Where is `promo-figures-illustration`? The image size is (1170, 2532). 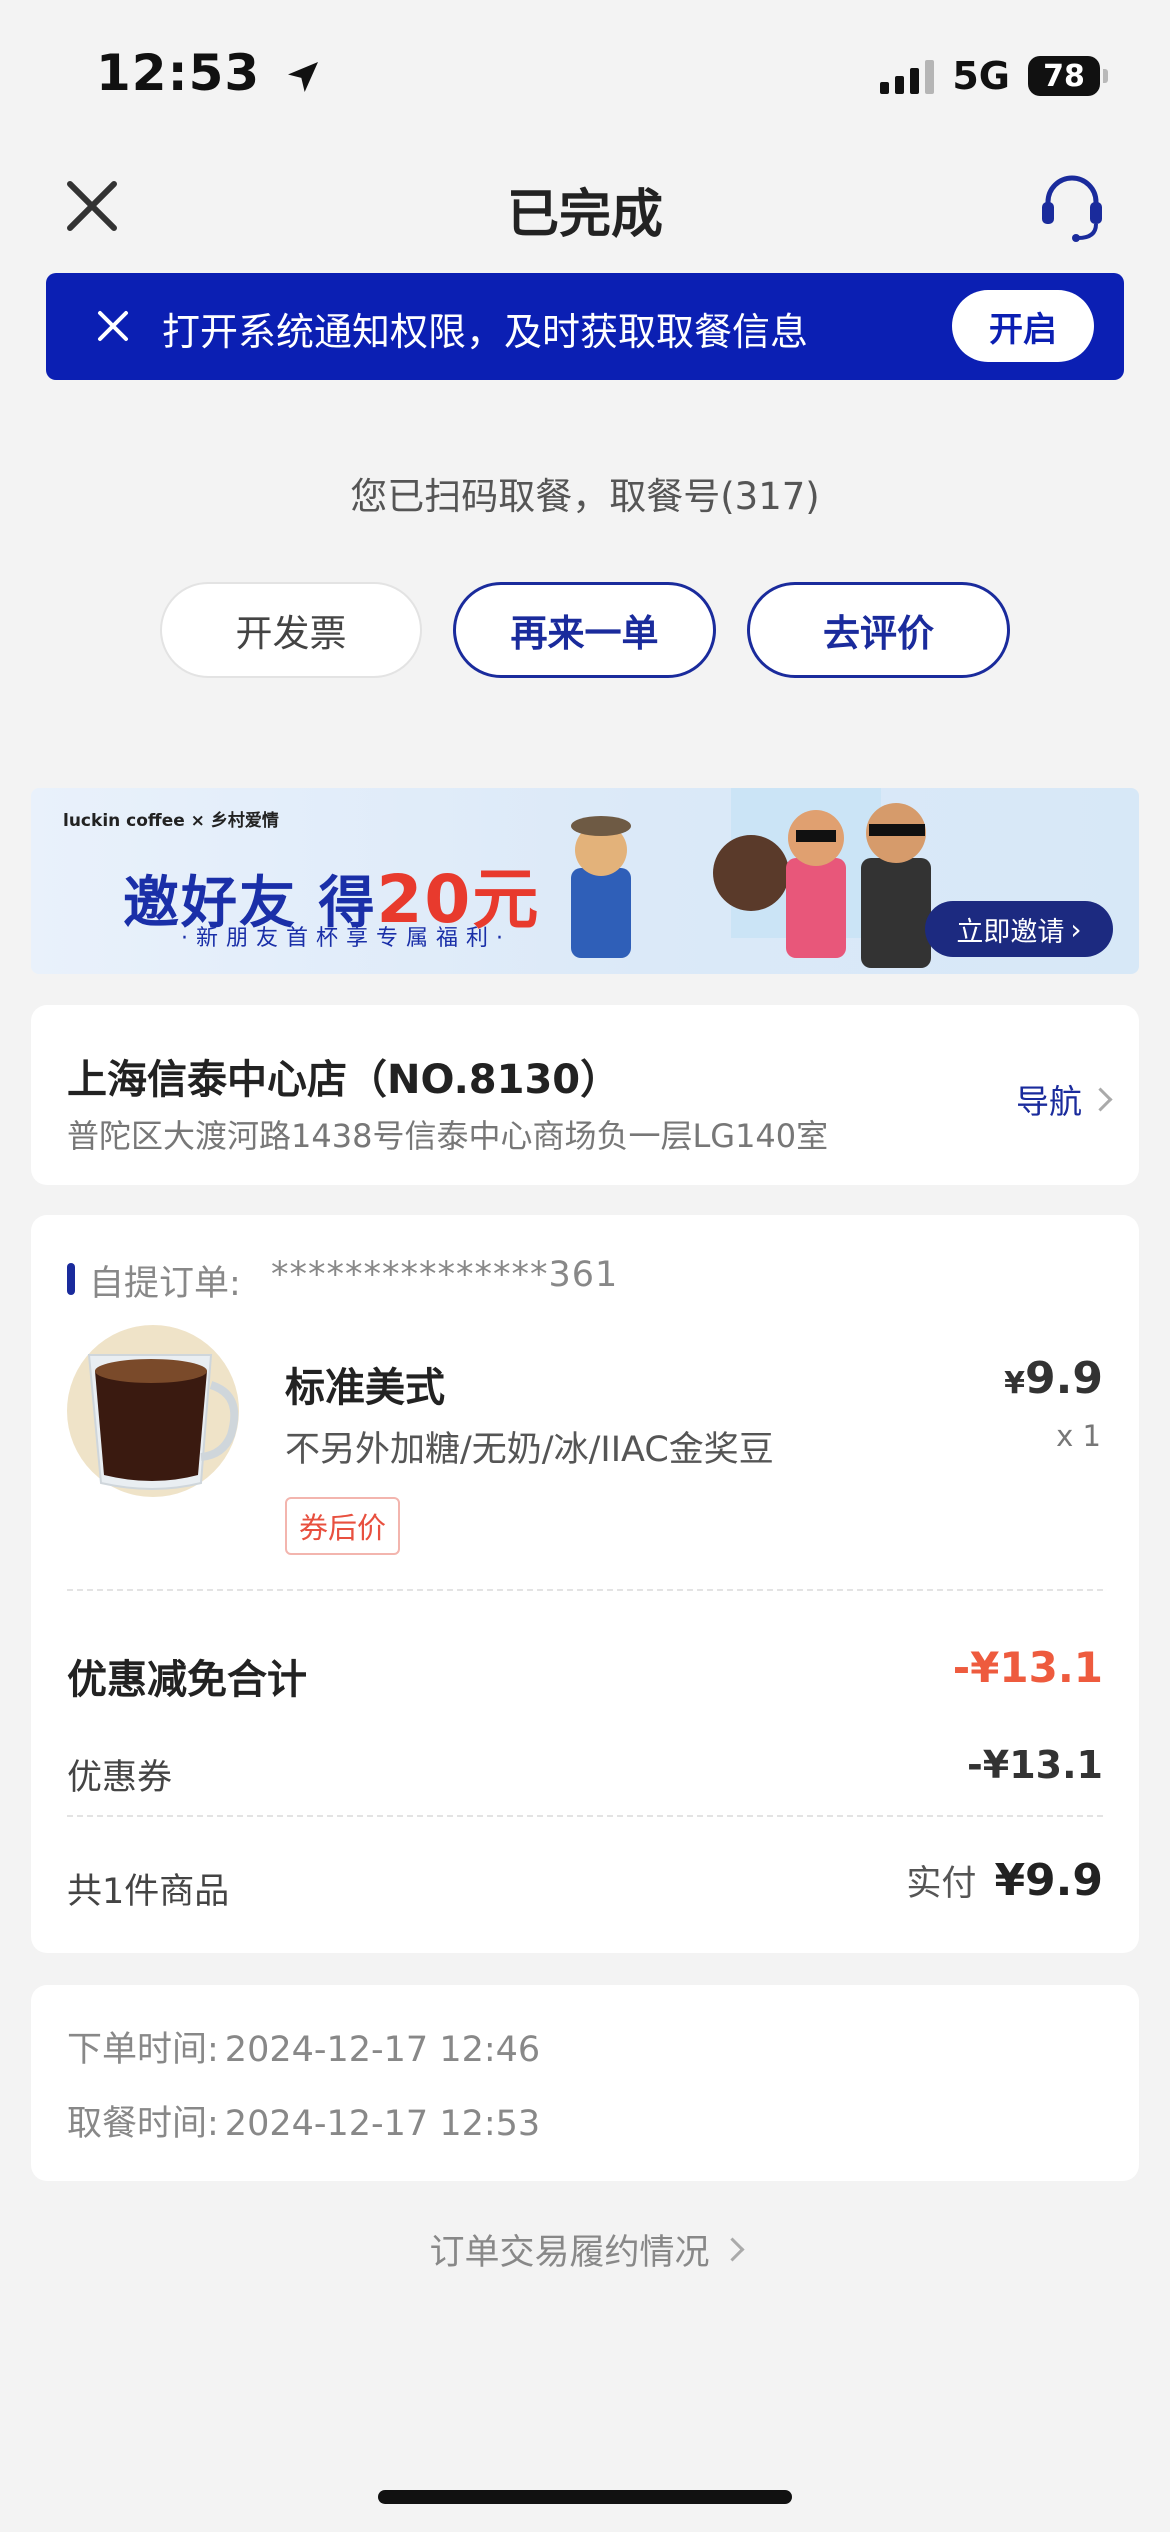
promo-figures-illustration is located at coordinates (751, 878).